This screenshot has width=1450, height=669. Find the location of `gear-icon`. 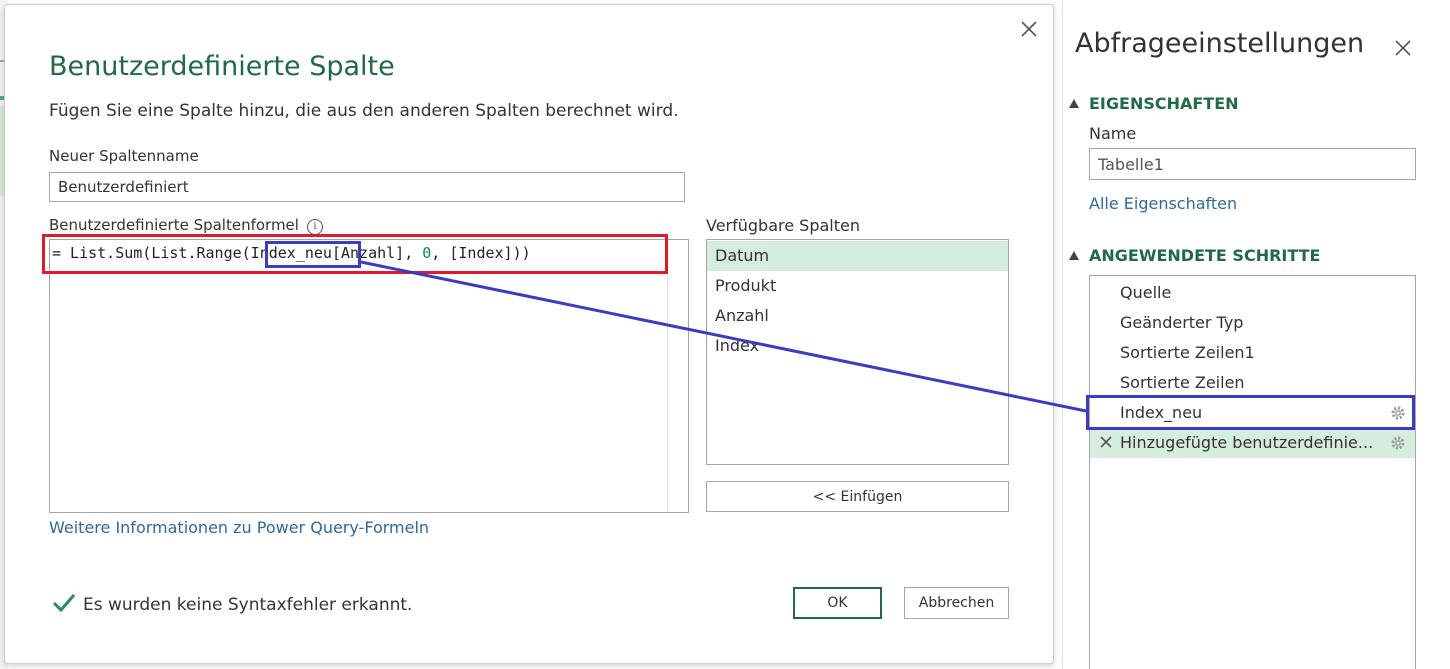

gear-icon is located at coordinates (1398, 443).